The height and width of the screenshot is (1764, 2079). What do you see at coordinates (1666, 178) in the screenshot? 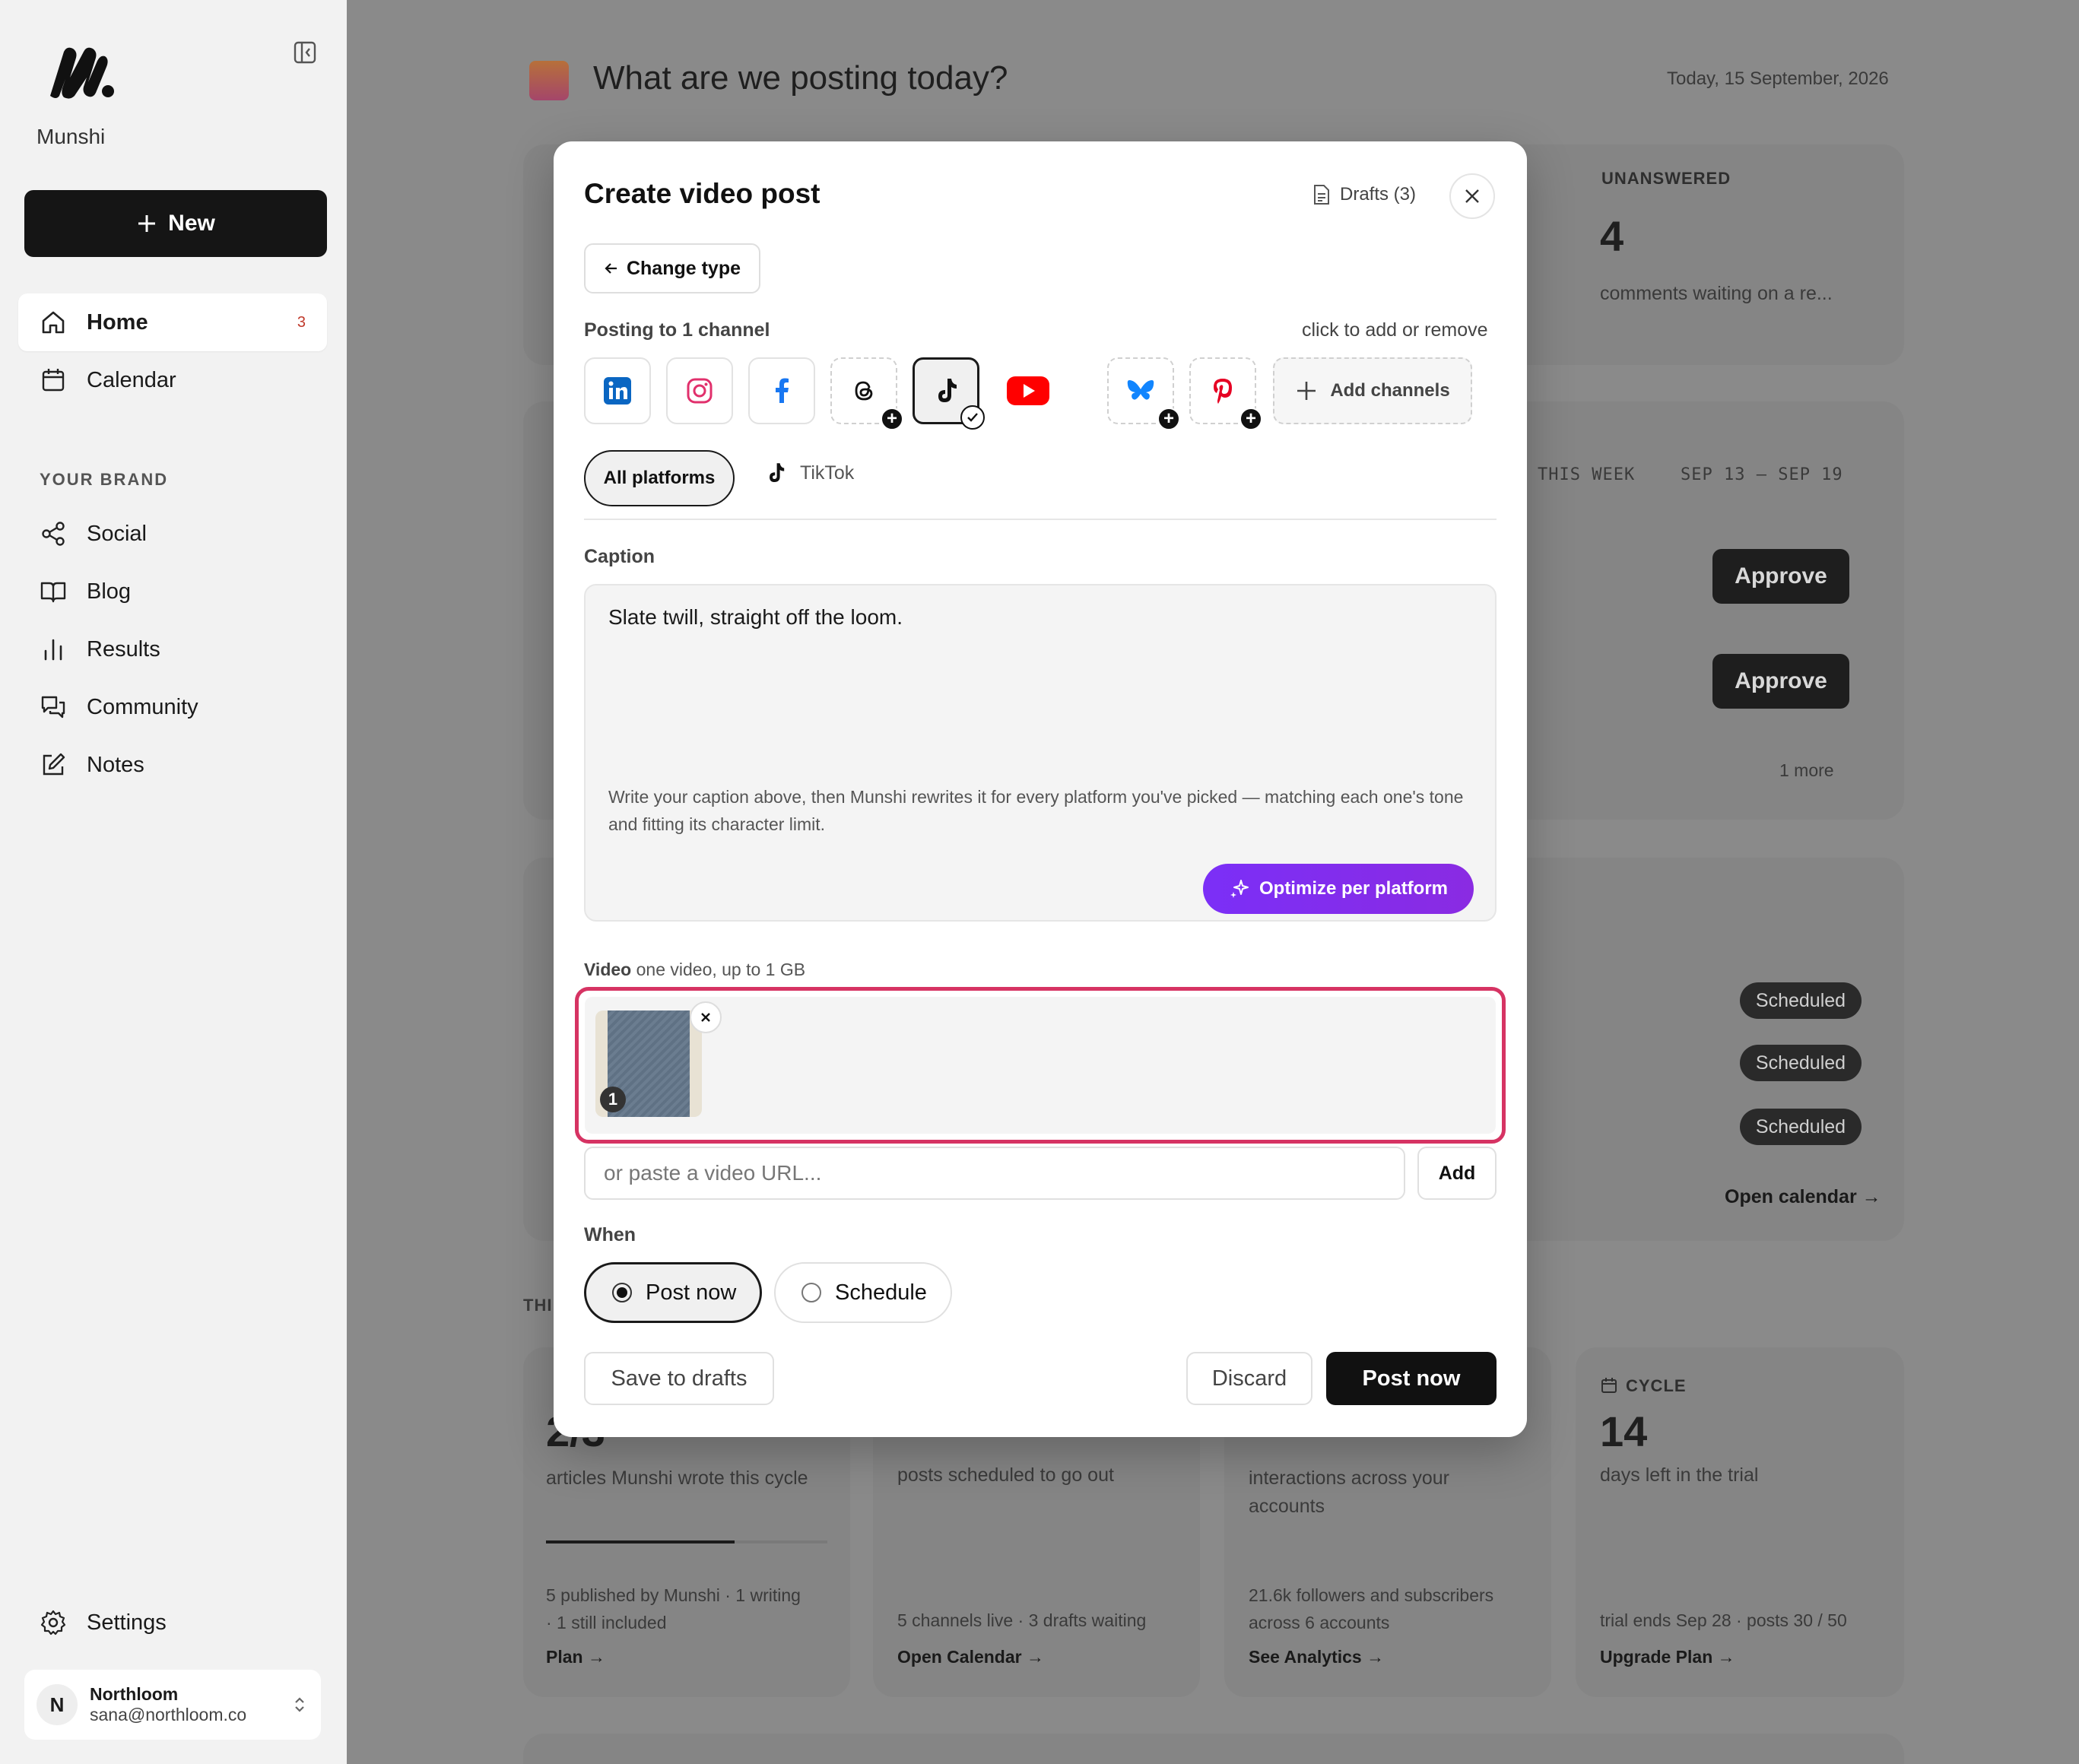
I see `unanswered-label: UNANSWERED` at bounding box center [1666, 178].